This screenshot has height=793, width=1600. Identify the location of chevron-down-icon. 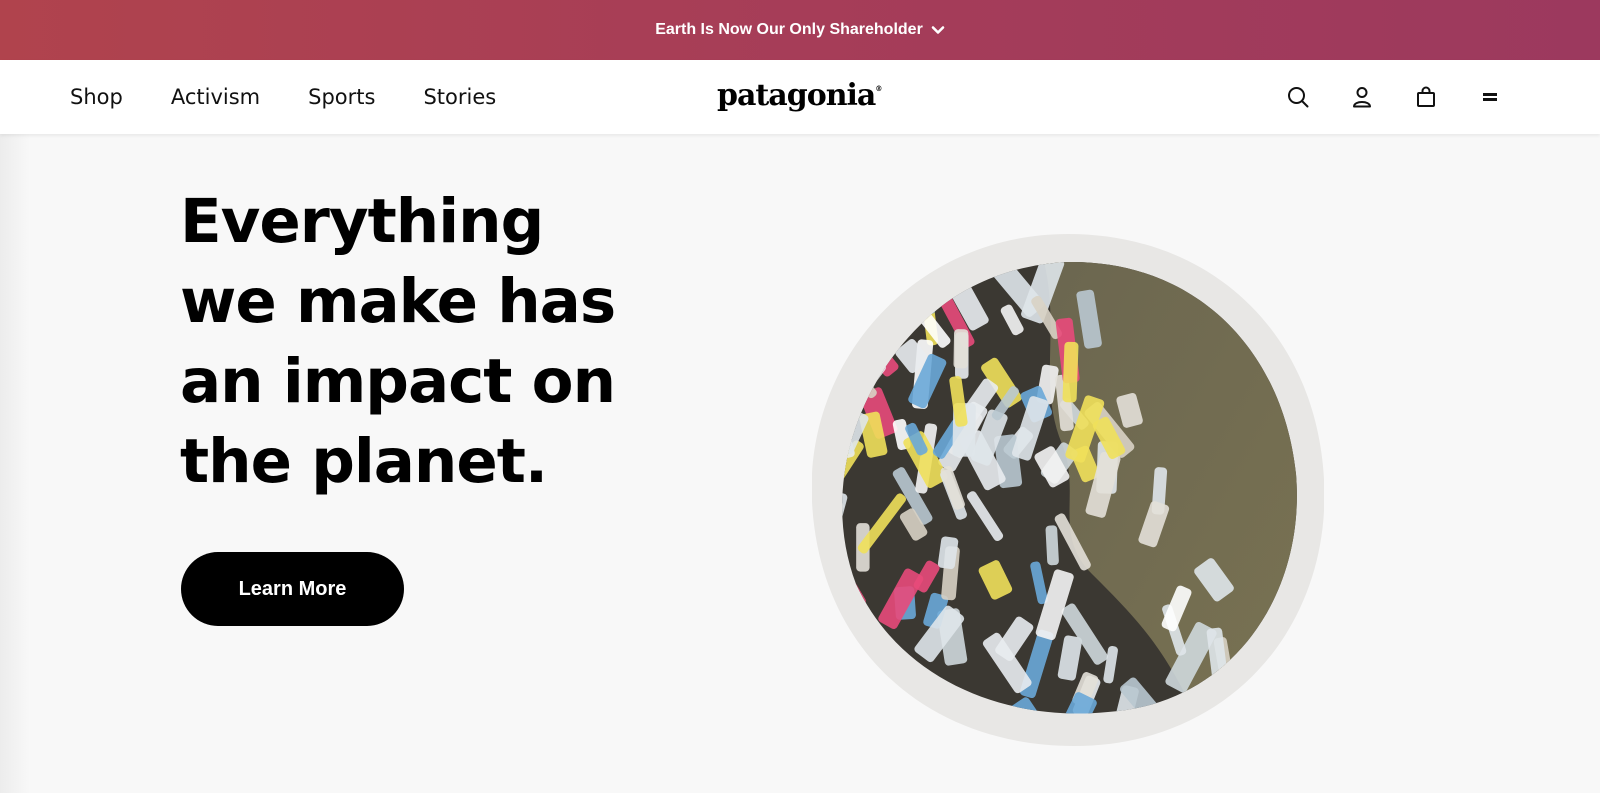
(938, 30).